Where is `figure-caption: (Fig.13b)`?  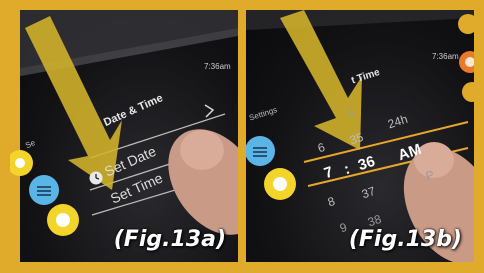
figure-caption: (Fig.13b) is located at coordinates (405, 239).